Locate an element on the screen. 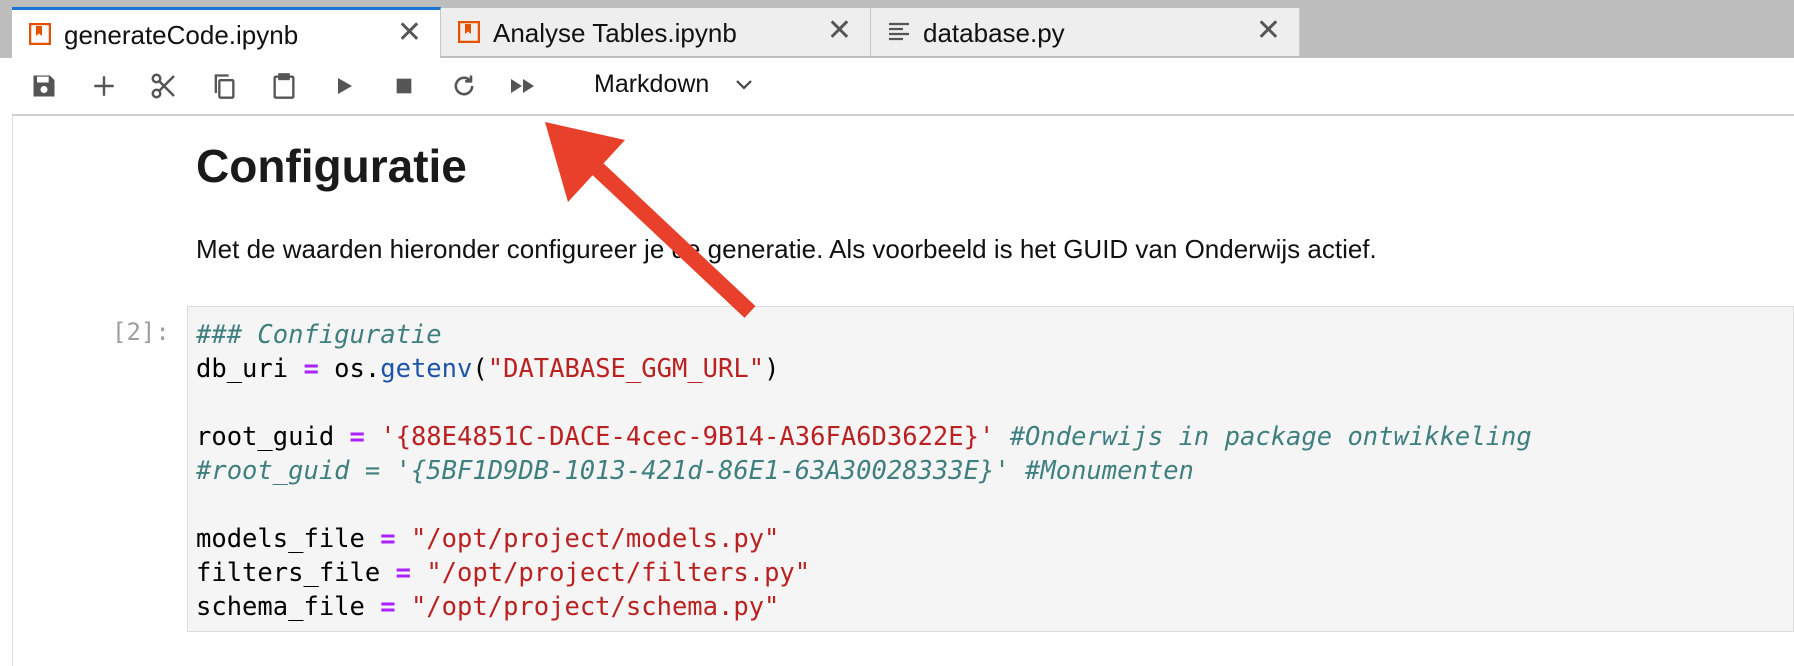 This screenshot has width=1794, height=666. notebook-toolbar: Markdown is located at coordinates (903, 87).